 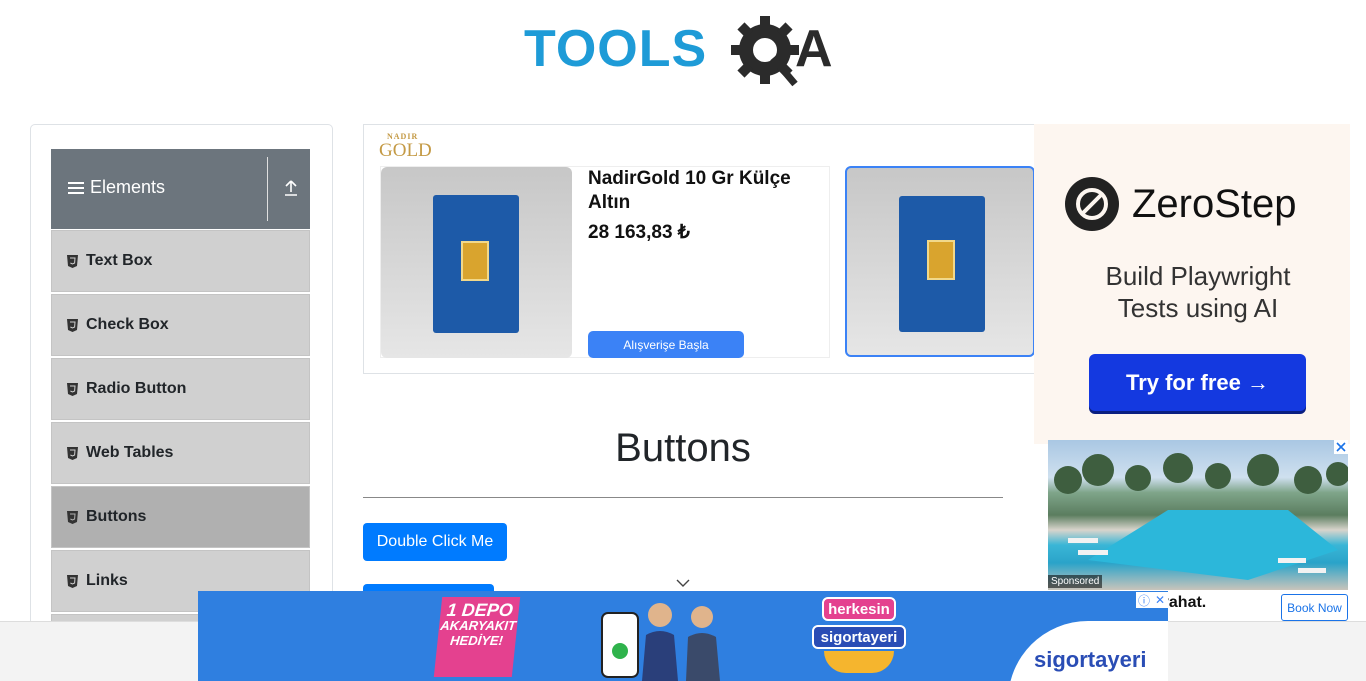 I want to click on elements-group-header: Elements, so click(x=180, y=189).